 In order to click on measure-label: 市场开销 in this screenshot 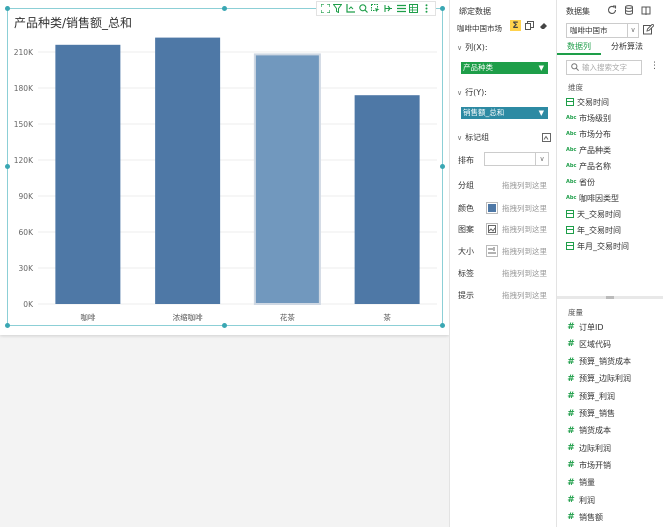, I will do `click(595, 465)`.